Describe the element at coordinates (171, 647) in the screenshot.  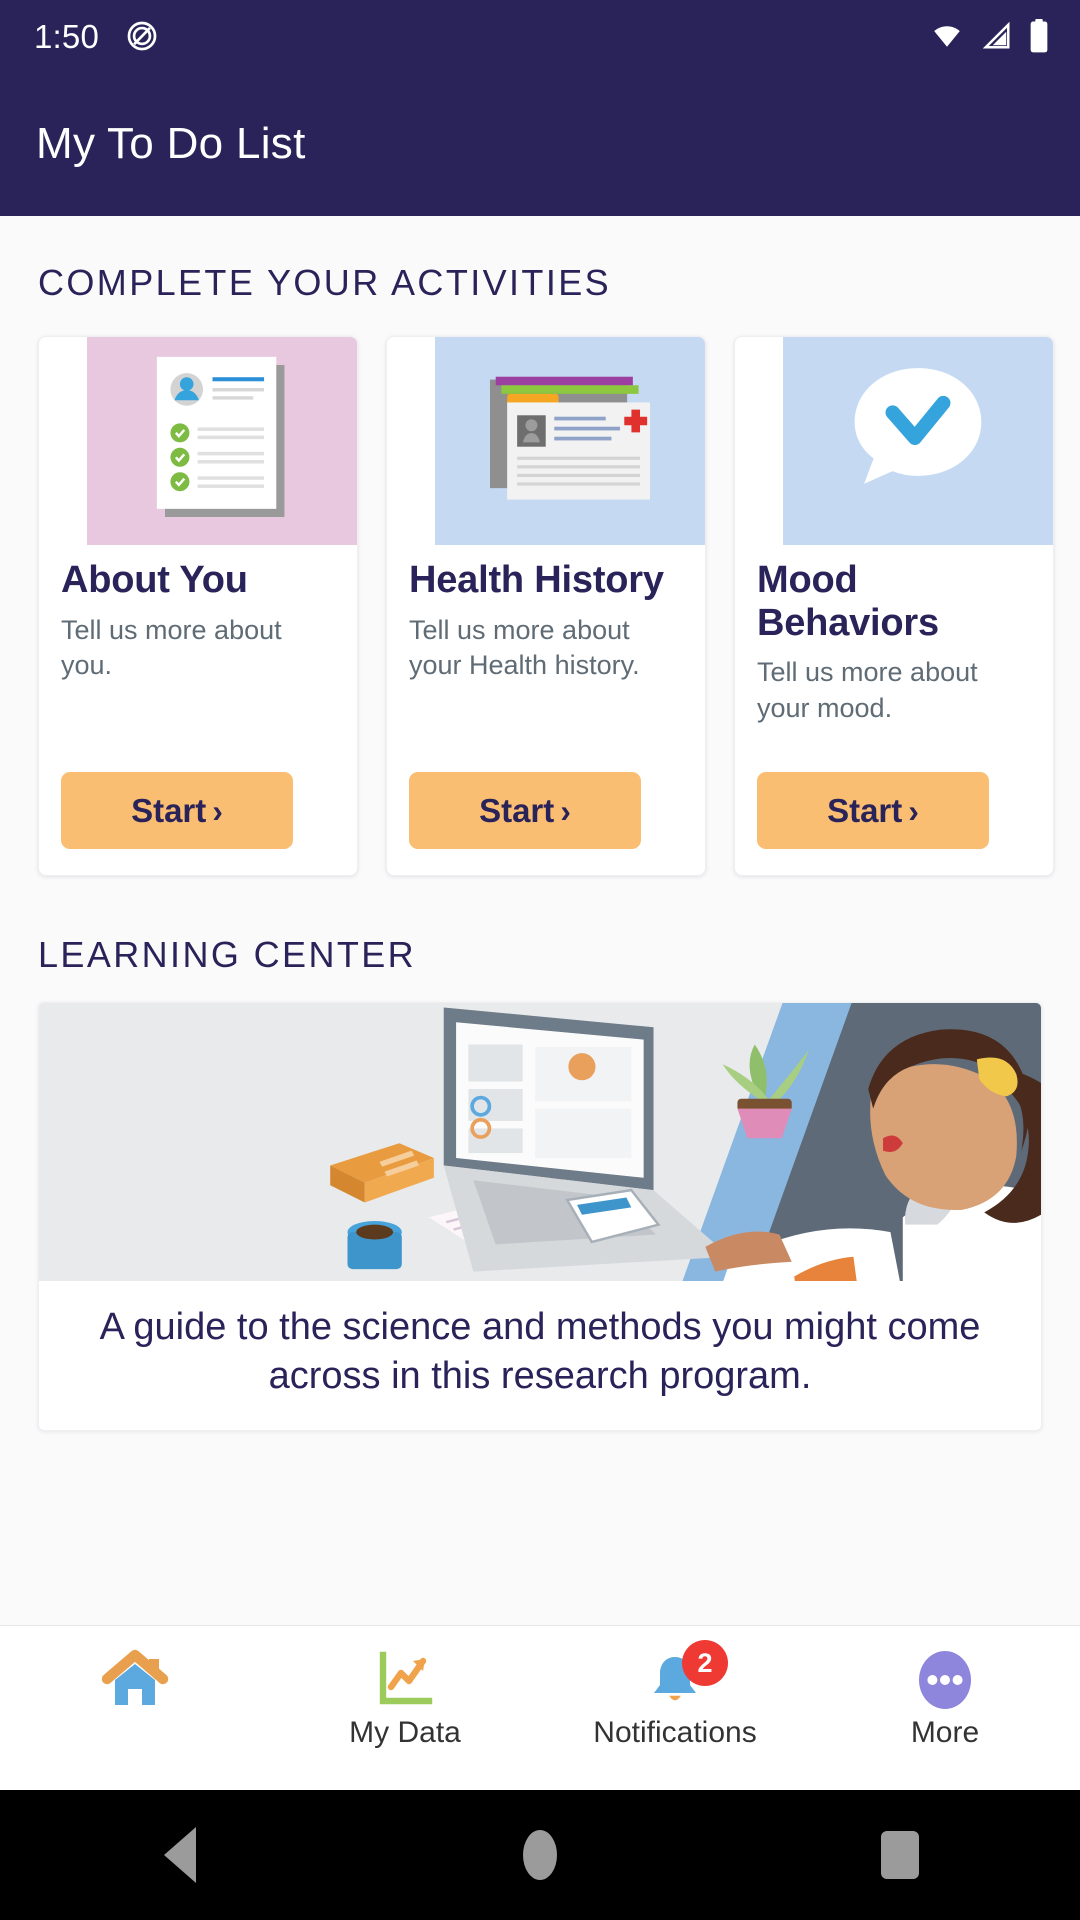
I see `activity-card-subtitle: Tell us more about you.` at that location.